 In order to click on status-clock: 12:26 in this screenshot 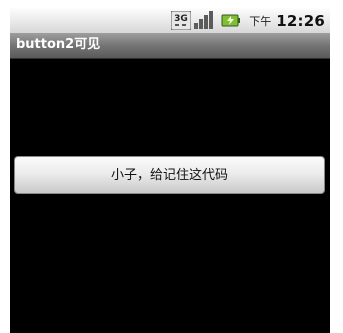, I will do `click(300, 20)`.